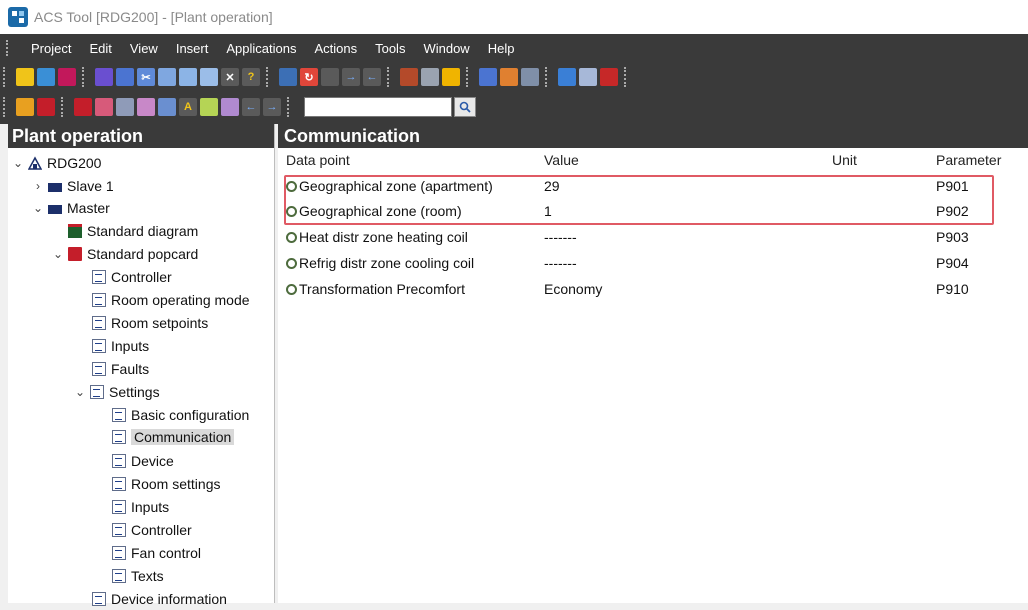 This screenshot has width=1028, height=610. I want to click on chevron-right-icon: ›, so click(38, 186).